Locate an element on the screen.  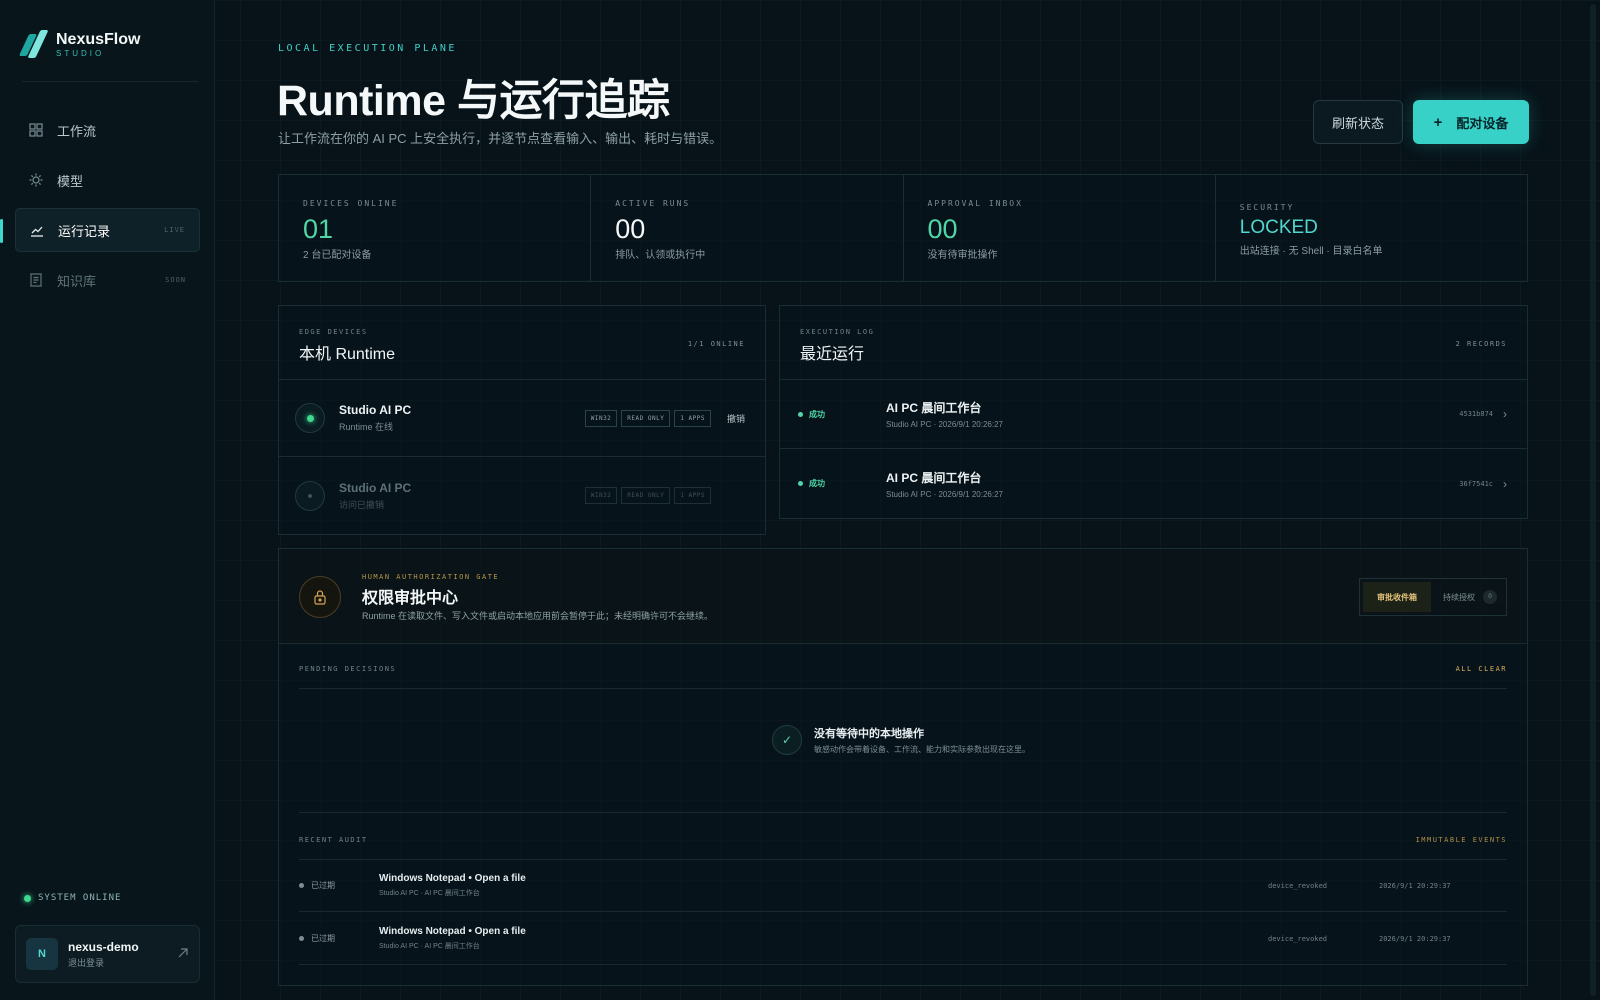
stat-label: APPROVAL INBOX is located at coordinates (975, 203).